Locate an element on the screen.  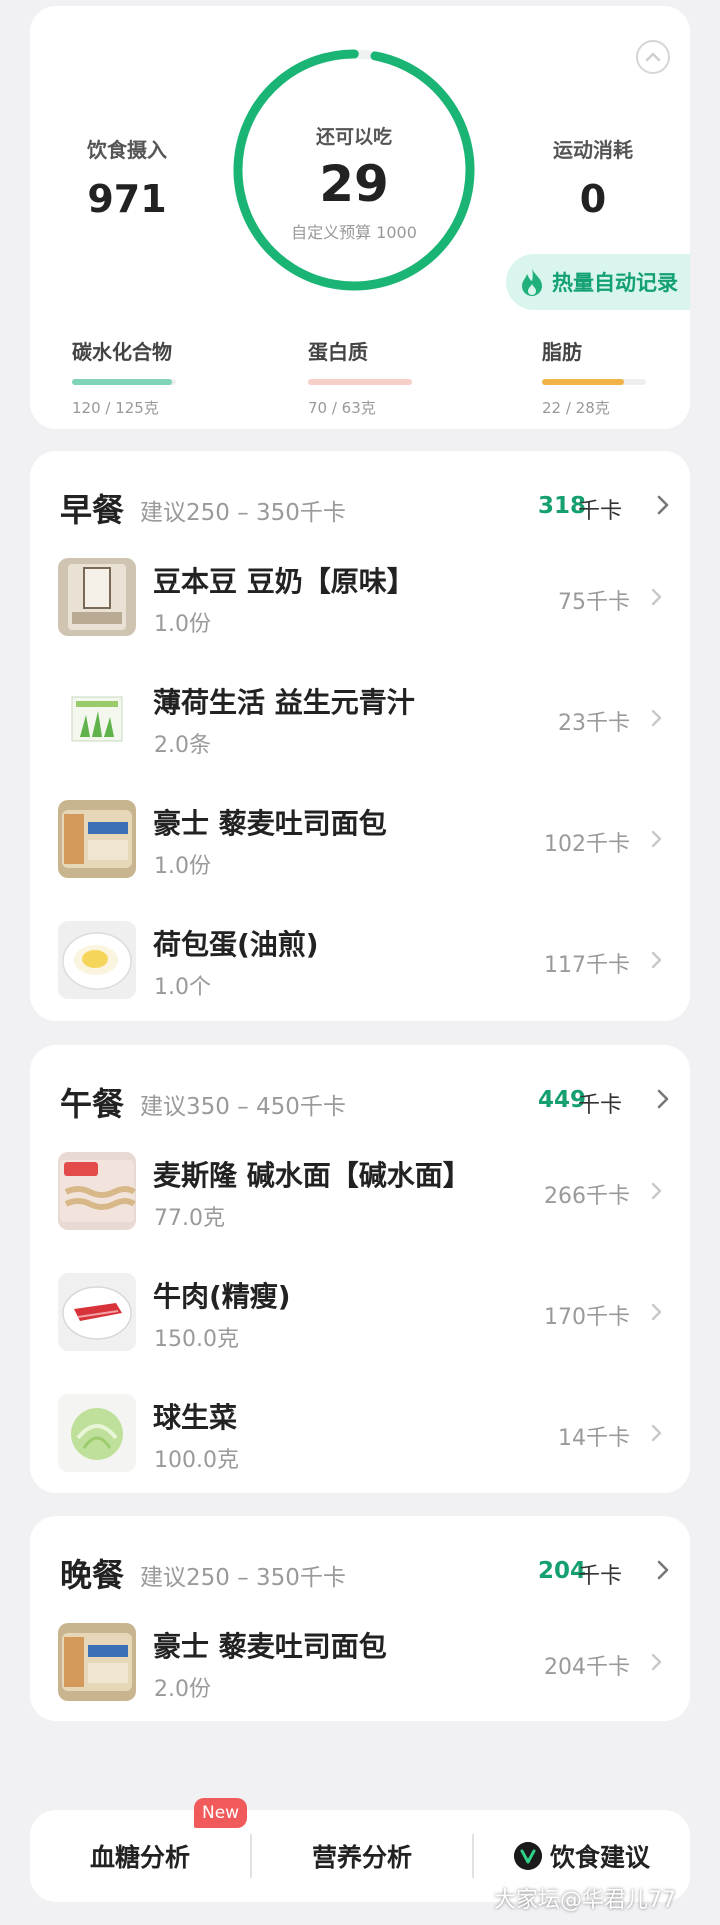
macro-carbs: 碳水化合物 120 / 125克 is located at coordinates (124, 377).